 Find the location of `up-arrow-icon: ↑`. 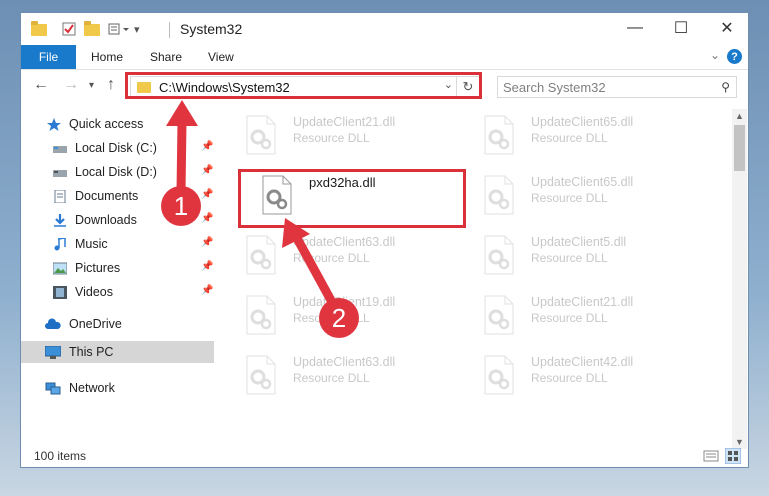

up-arrow-icon: ↑ is located at coordinates (111, 85).